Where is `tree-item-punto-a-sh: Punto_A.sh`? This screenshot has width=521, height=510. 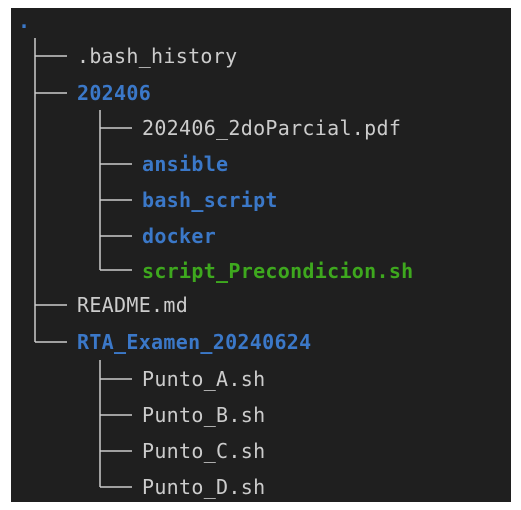
tree-item-punto-a-sh: Punto_A.sh is located at coordinates (203, 379).